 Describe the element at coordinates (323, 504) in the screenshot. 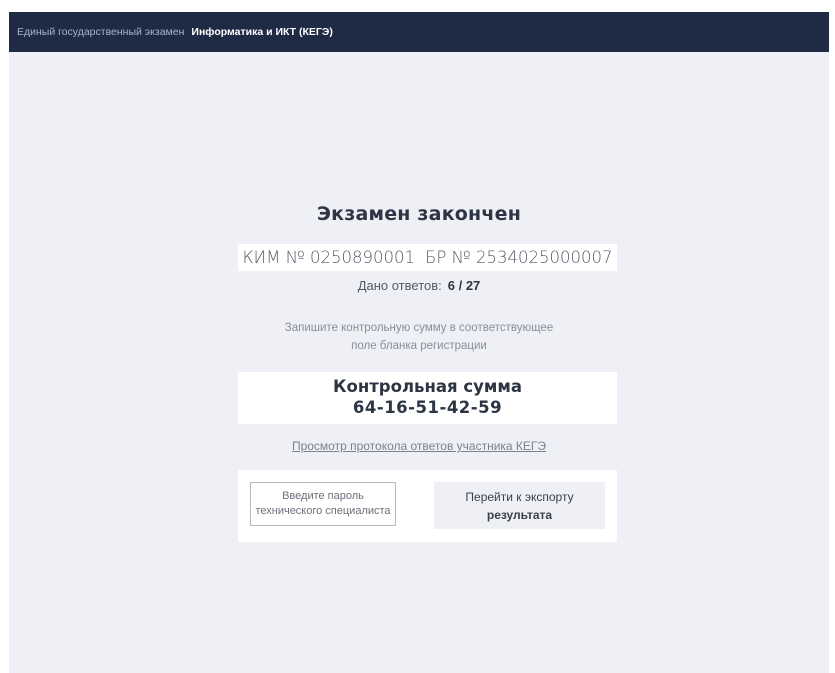

I see `tech-password-input: Введите пароль технического специалиста` at that location.